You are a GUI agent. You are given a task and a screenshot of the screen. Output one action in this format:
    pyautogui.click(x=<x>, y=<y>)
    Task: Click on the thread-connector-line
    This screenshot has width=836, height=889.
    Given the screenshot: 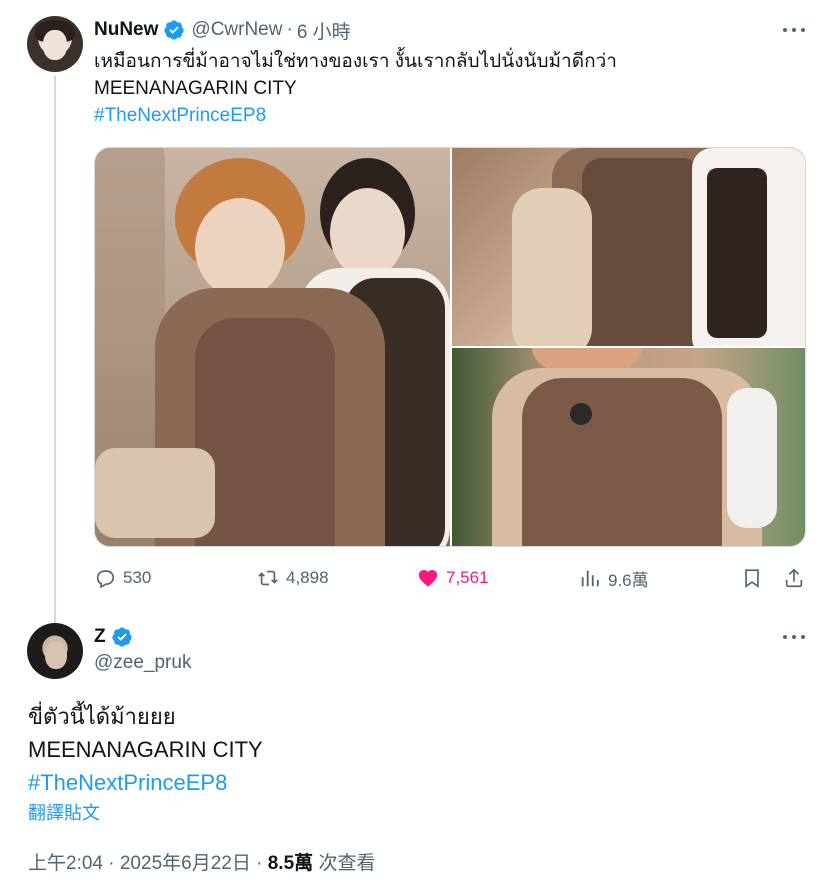 What is the action you would take?
    pyautogui.click(x=55, y=350)
    